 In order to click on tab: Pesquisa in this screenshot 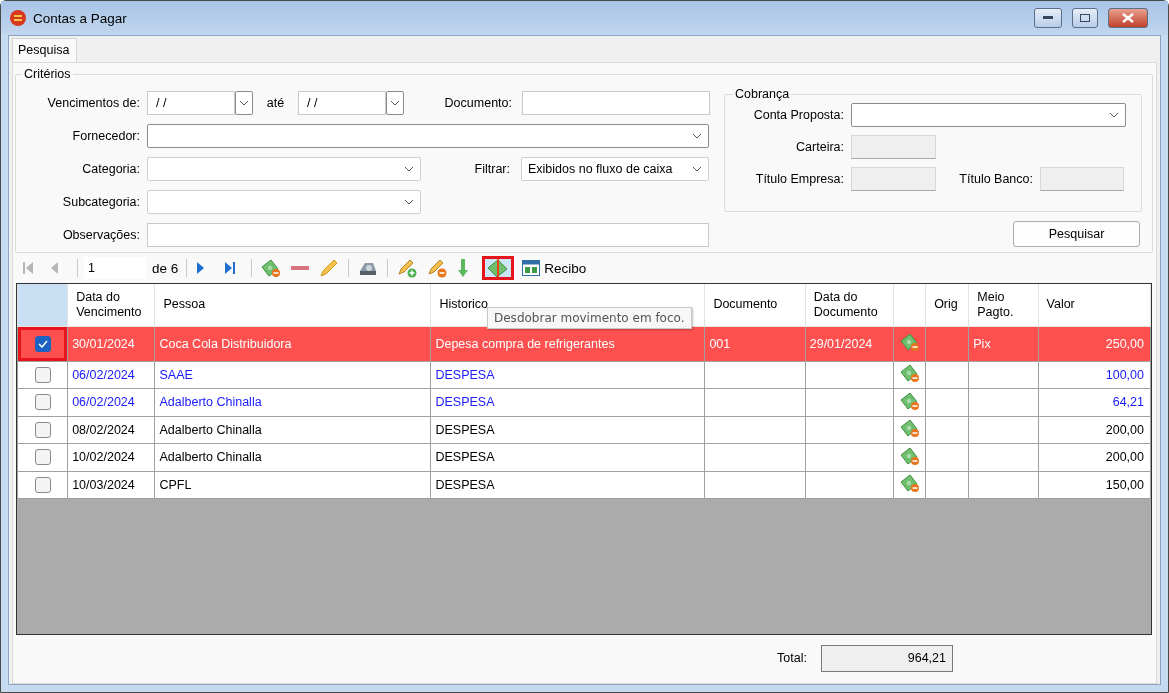, I will do `click(45, 50)`.